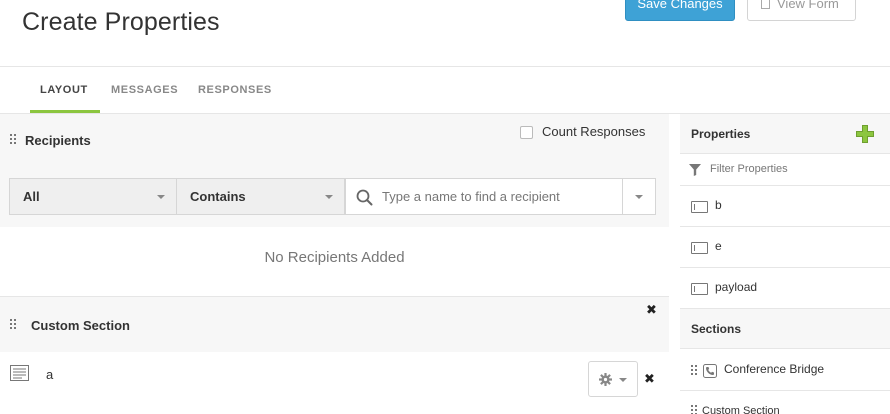  Describe the element at coordinates (31, 196) in the screenshot. I see `recipient-type-value: All` at that location.